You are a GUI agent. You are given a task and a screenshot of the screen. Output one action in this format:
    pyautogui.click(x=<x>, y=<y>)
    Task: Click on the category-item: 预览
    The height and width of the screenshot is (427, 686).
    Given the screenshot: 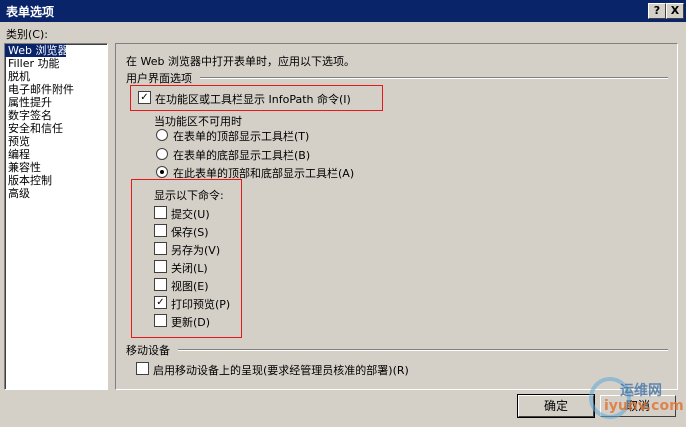 What is the action you would take?
    pyautogui.click(x=56, y=141)
    